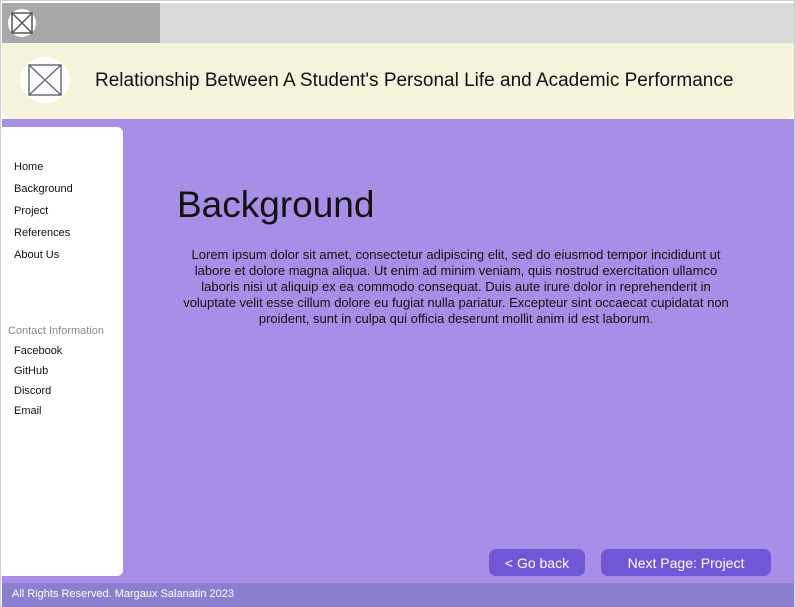  I want to click on contact-item-facebook: Facebook, so click(38, 351).